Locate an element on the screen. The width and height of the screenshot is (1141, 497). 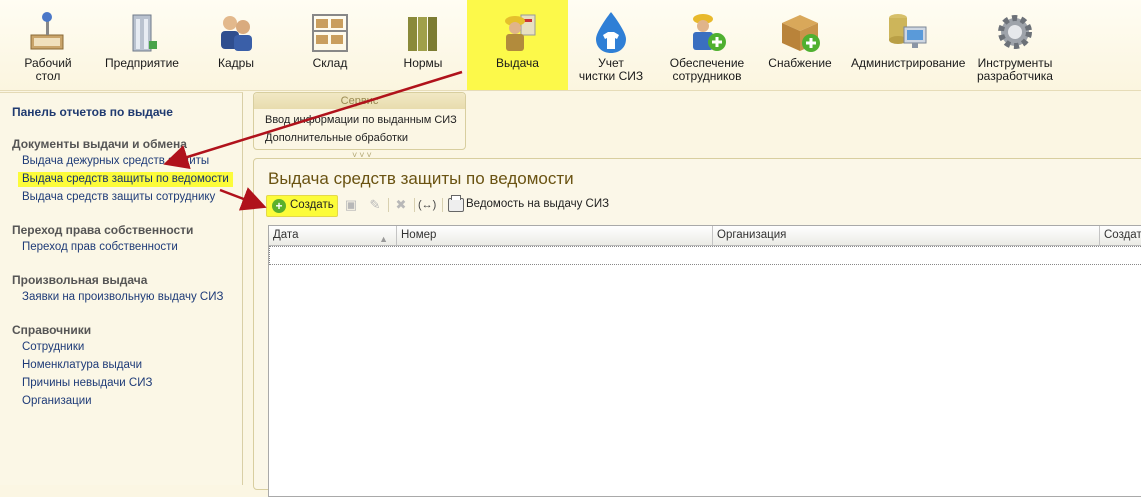
plus-circle-icon: + is located at coordinates (279, 206).